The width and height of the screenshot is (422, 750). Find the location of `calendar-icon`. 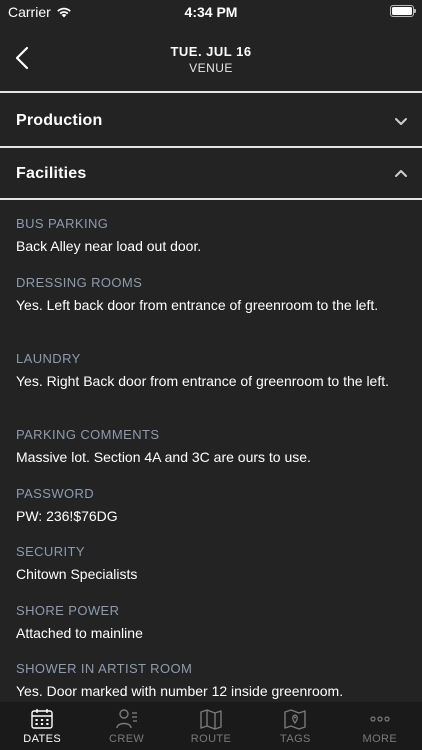

calendar-icon is located at coordinates (42, 719).